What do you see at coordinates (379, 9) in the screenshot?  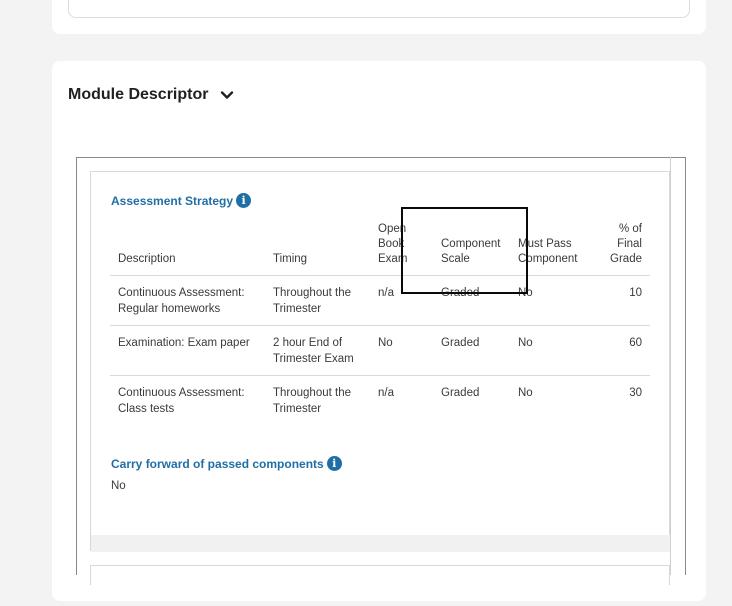 I see `previous-card-inner` at bounding box center [379, 9].